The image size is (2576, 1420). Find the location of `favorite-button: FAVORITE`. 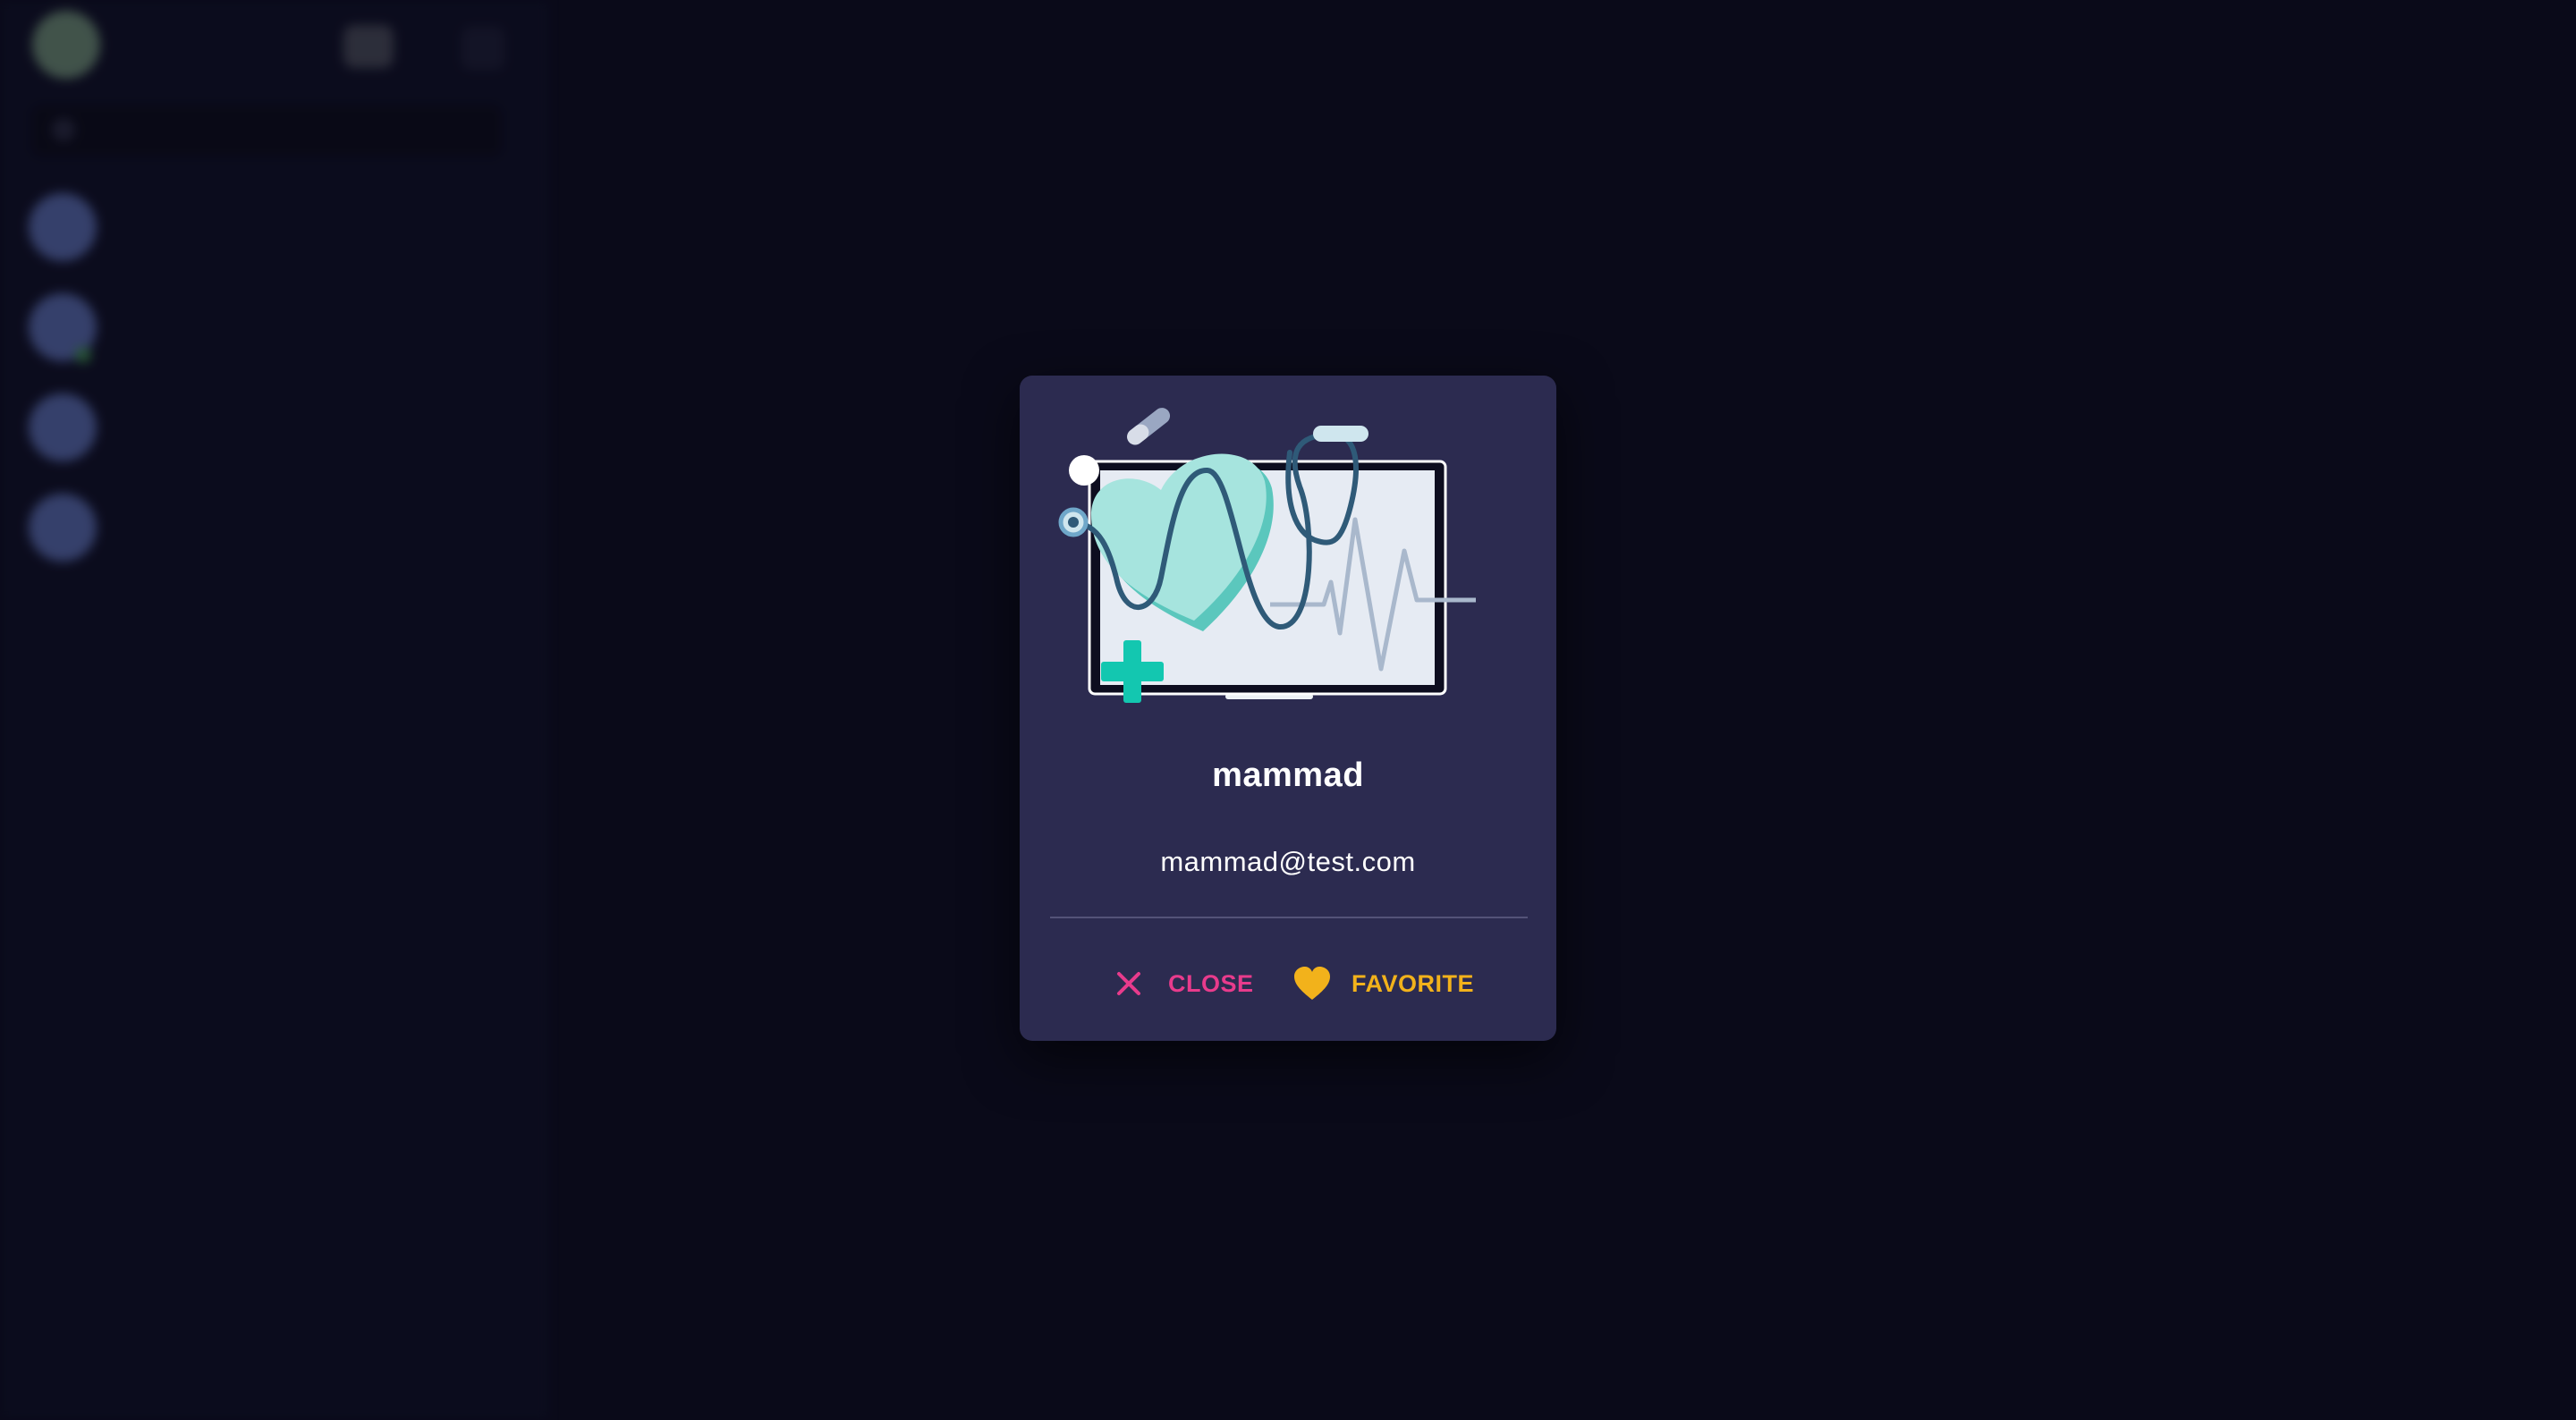

favorite-button: FAVORITE is located at coordinates (1383, 983).